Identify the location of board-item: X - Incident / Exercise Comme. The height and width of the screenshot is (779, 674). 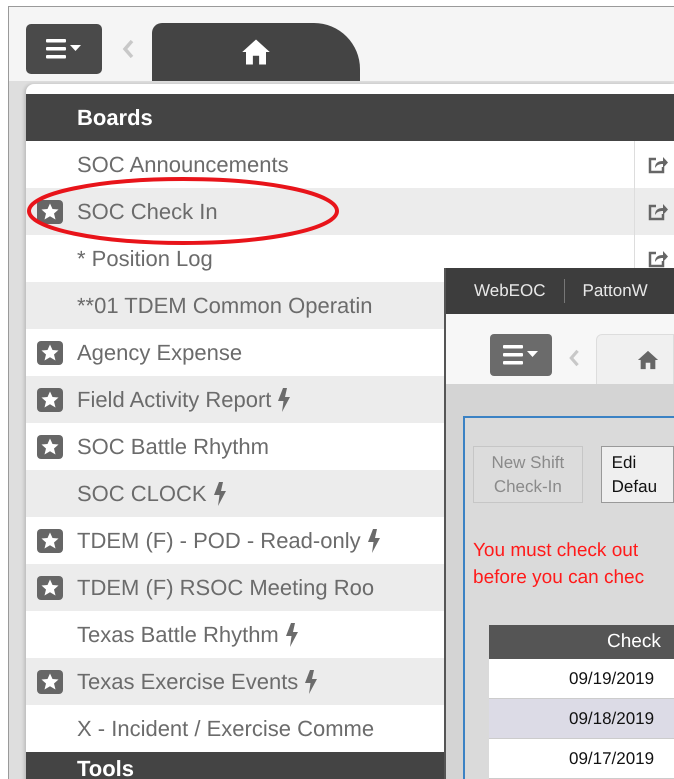
(225, 729).